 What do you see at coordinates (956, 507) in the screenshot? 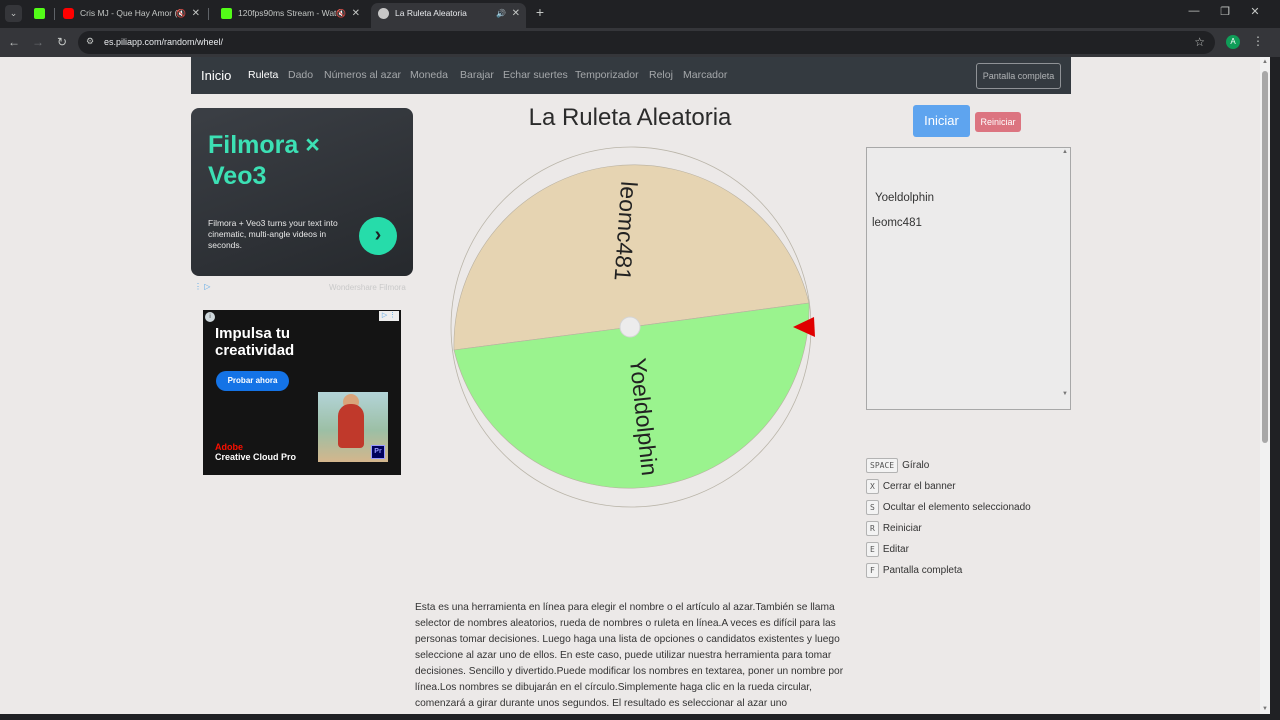
I see `shortcut-label: Ocultar el elemento seleccionado` at bounding box center [956, 507].